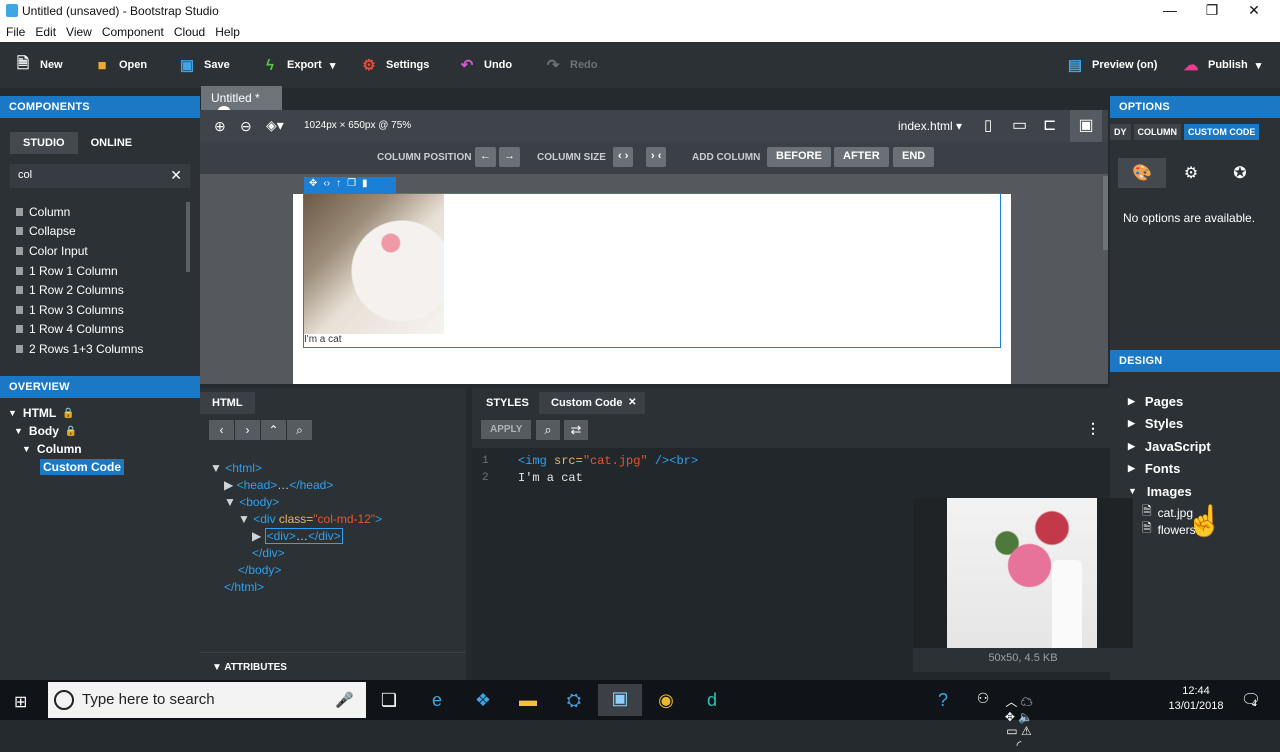  What do you see at coordinates (1240, 173) in the screenshot?
I see `star-icon: ✪` at bounding box center [1240, 173].